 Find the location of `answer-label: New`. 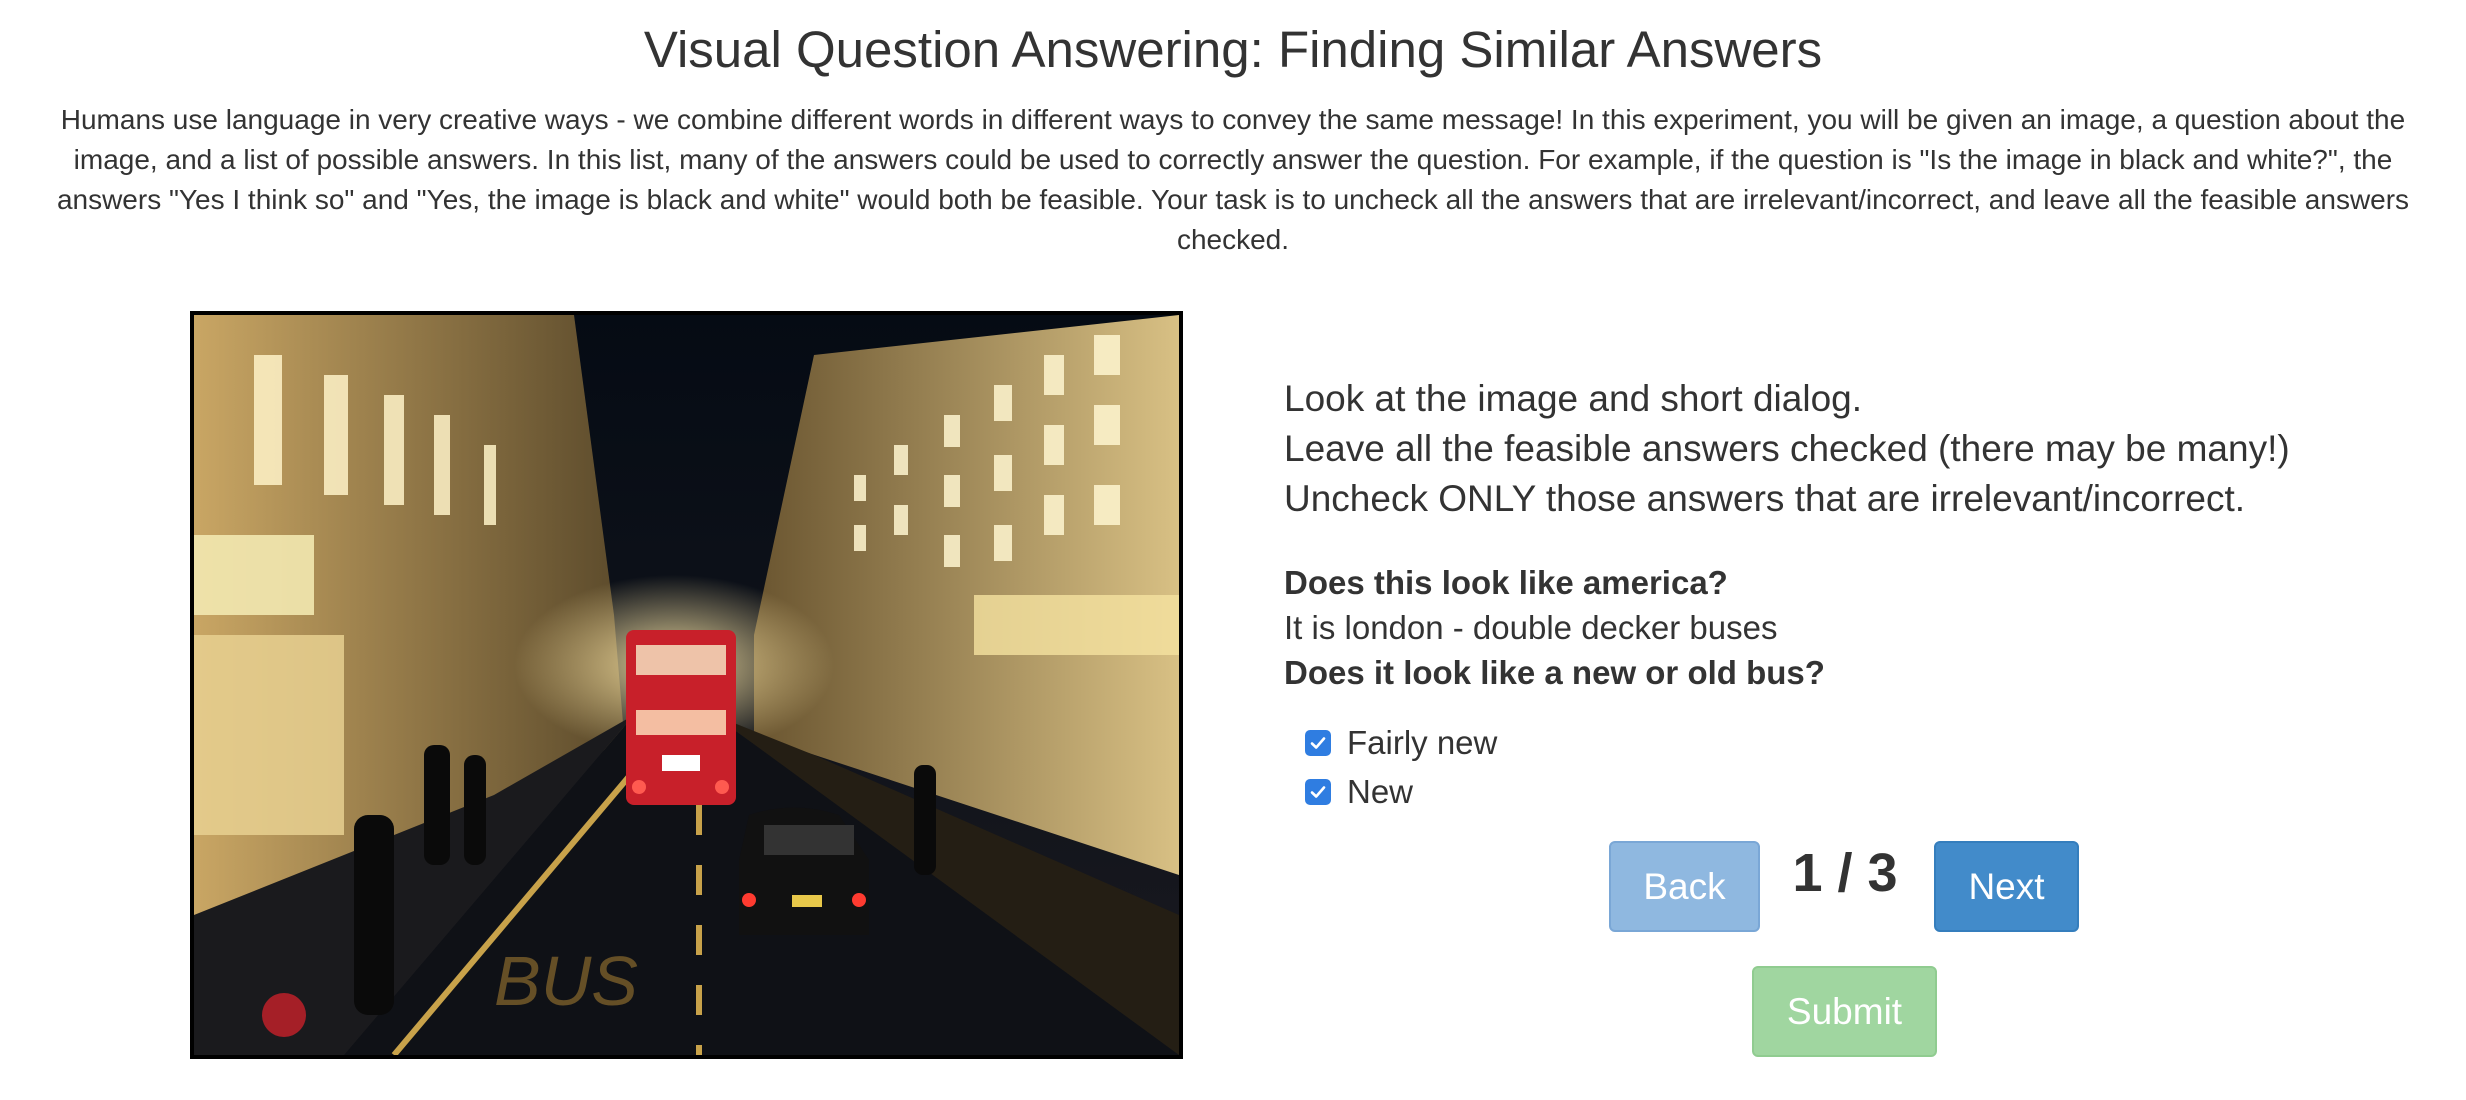

answer-label: New is located at coordinates (1380, 791).